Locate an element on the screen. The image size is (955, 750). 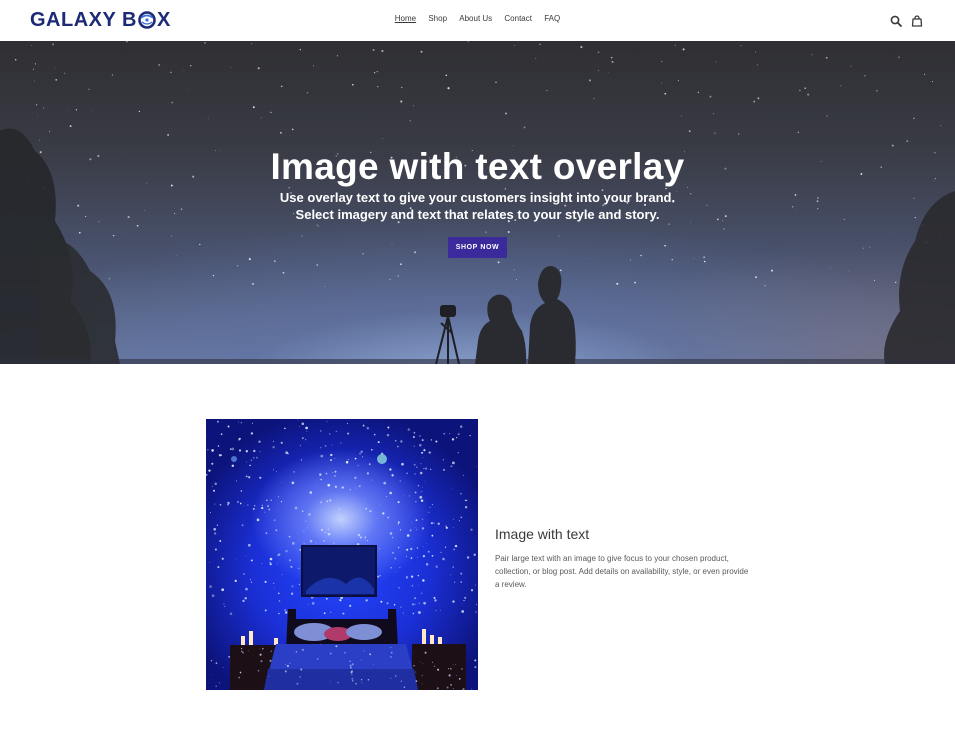
bedroom-illustration is located at coordinates (341, 554).